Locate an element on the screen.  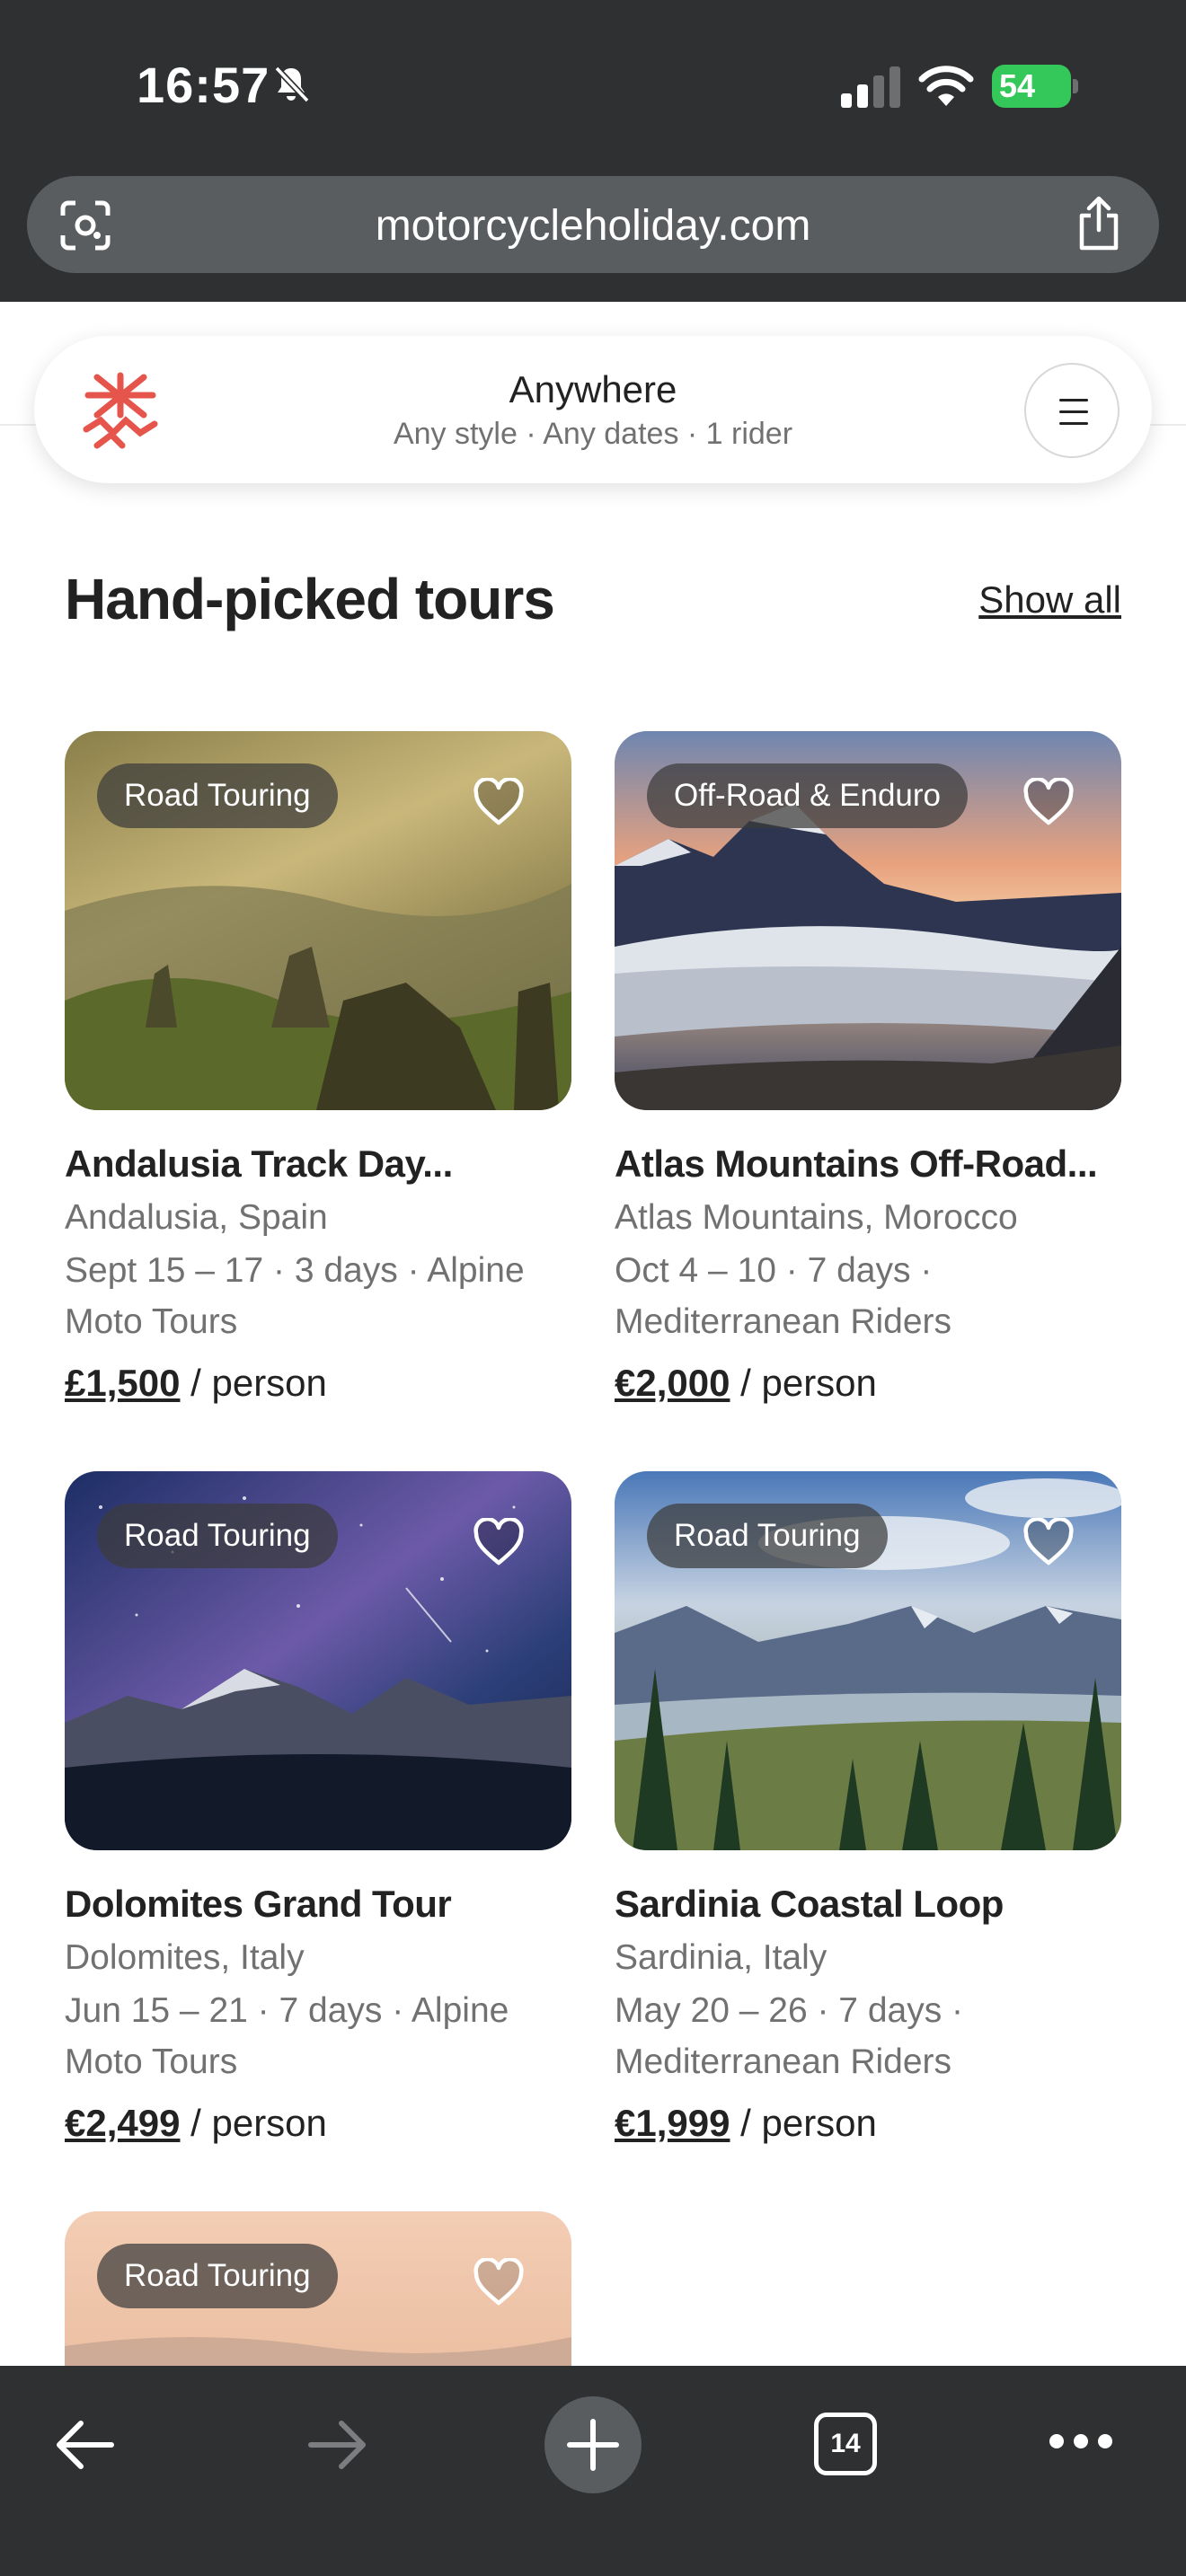
tour-price: €2,499 / person is located at coordinates (318, 2123).